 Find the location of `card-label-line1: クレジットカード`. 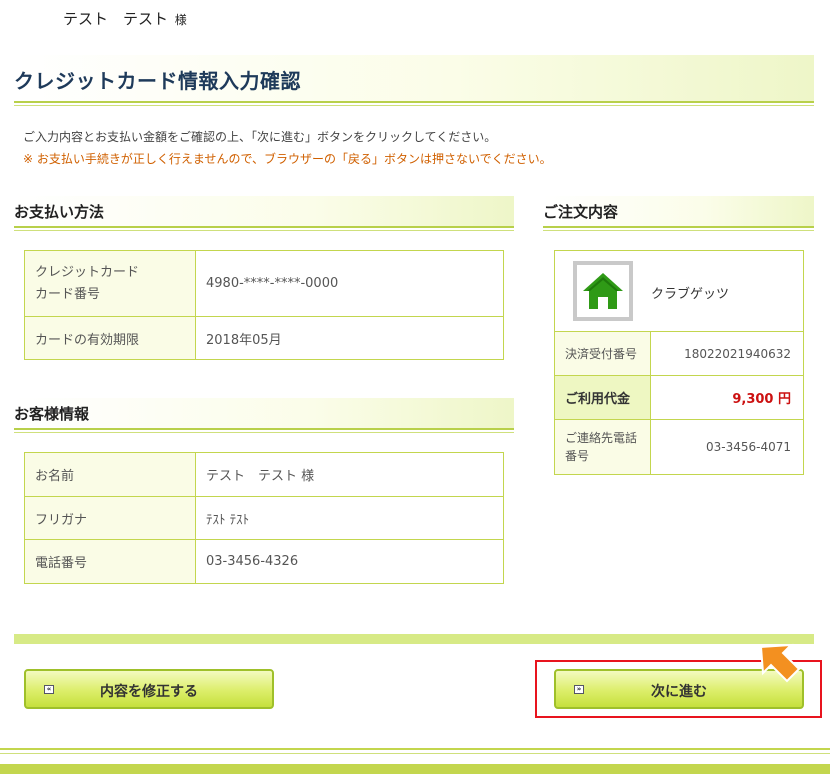

card-label-line1: クレジットカード is located at coordinates (87, 272).